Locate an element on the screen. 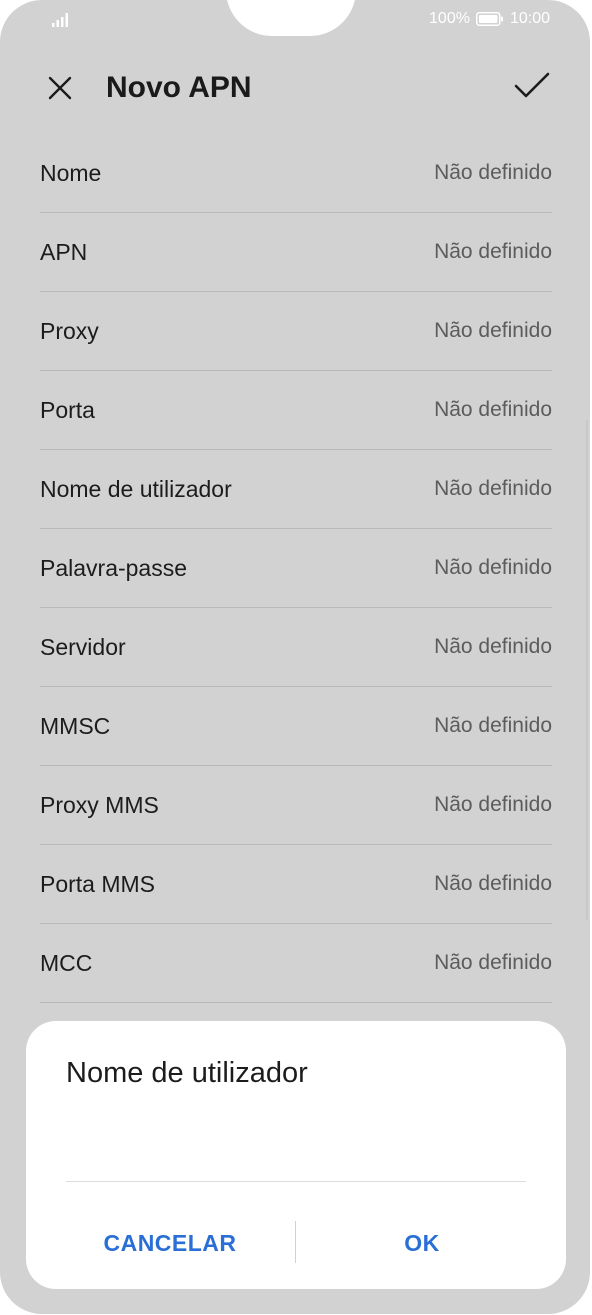  username-input is located at coordinates (296, 1151).